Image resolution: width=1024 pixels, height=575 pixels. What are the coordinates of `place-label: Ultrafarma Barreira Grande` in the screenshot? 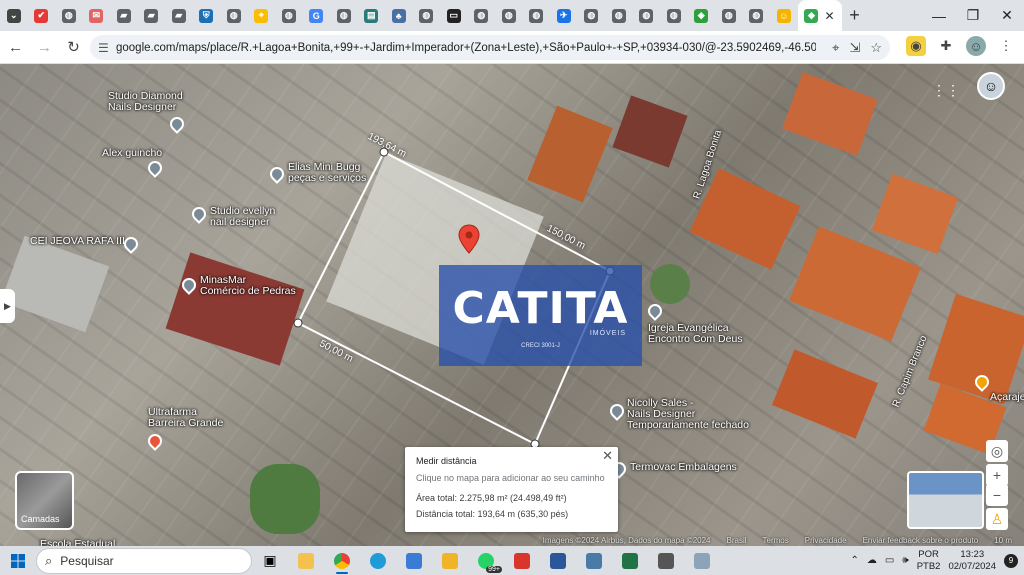 It's located at (185, 418).